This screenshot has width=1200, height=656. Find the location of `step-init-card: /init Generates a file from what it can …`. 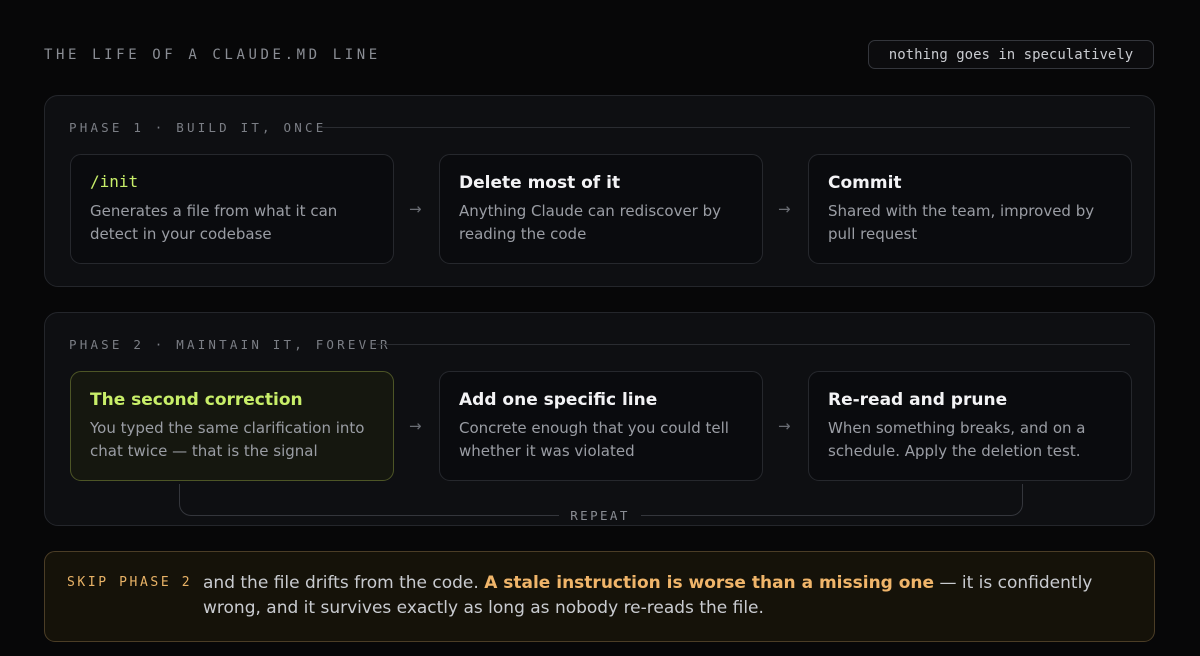

step-init-card: /init Generates a file from what it can … is located at coordinates (232, 209).